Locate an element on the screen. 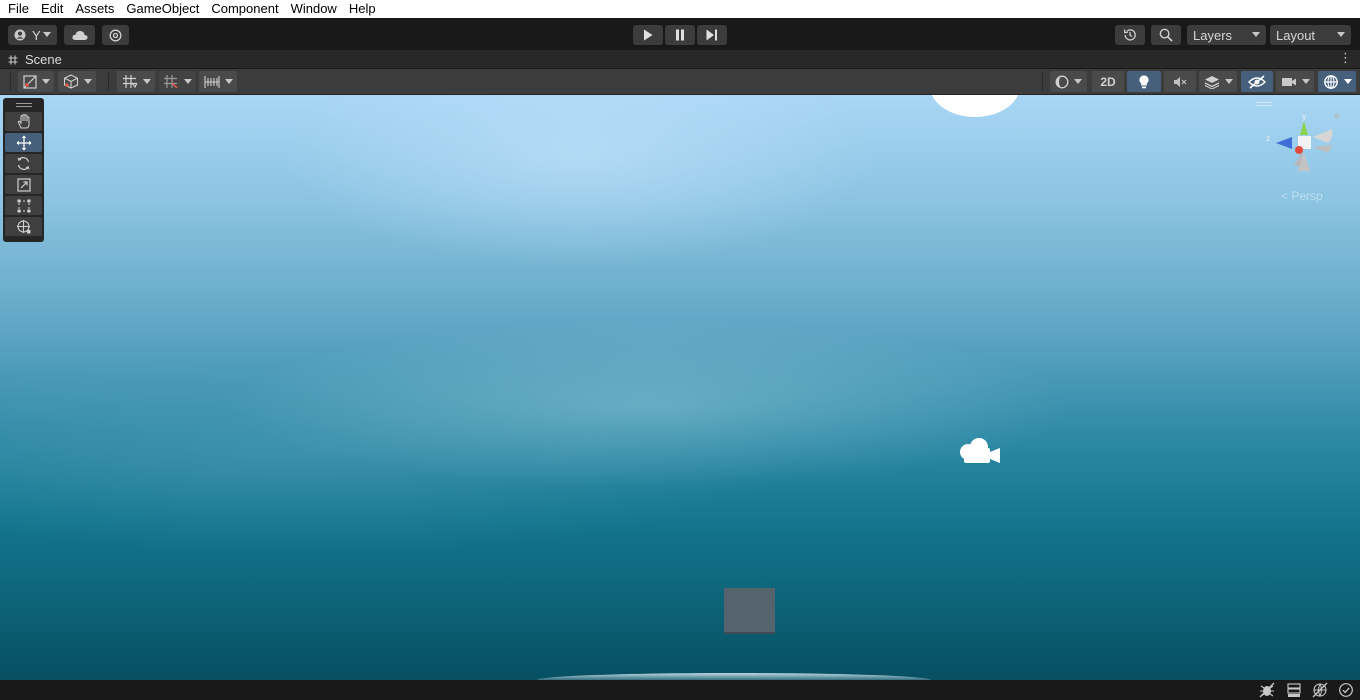  scale-icon is located at coordinates (23, 184).